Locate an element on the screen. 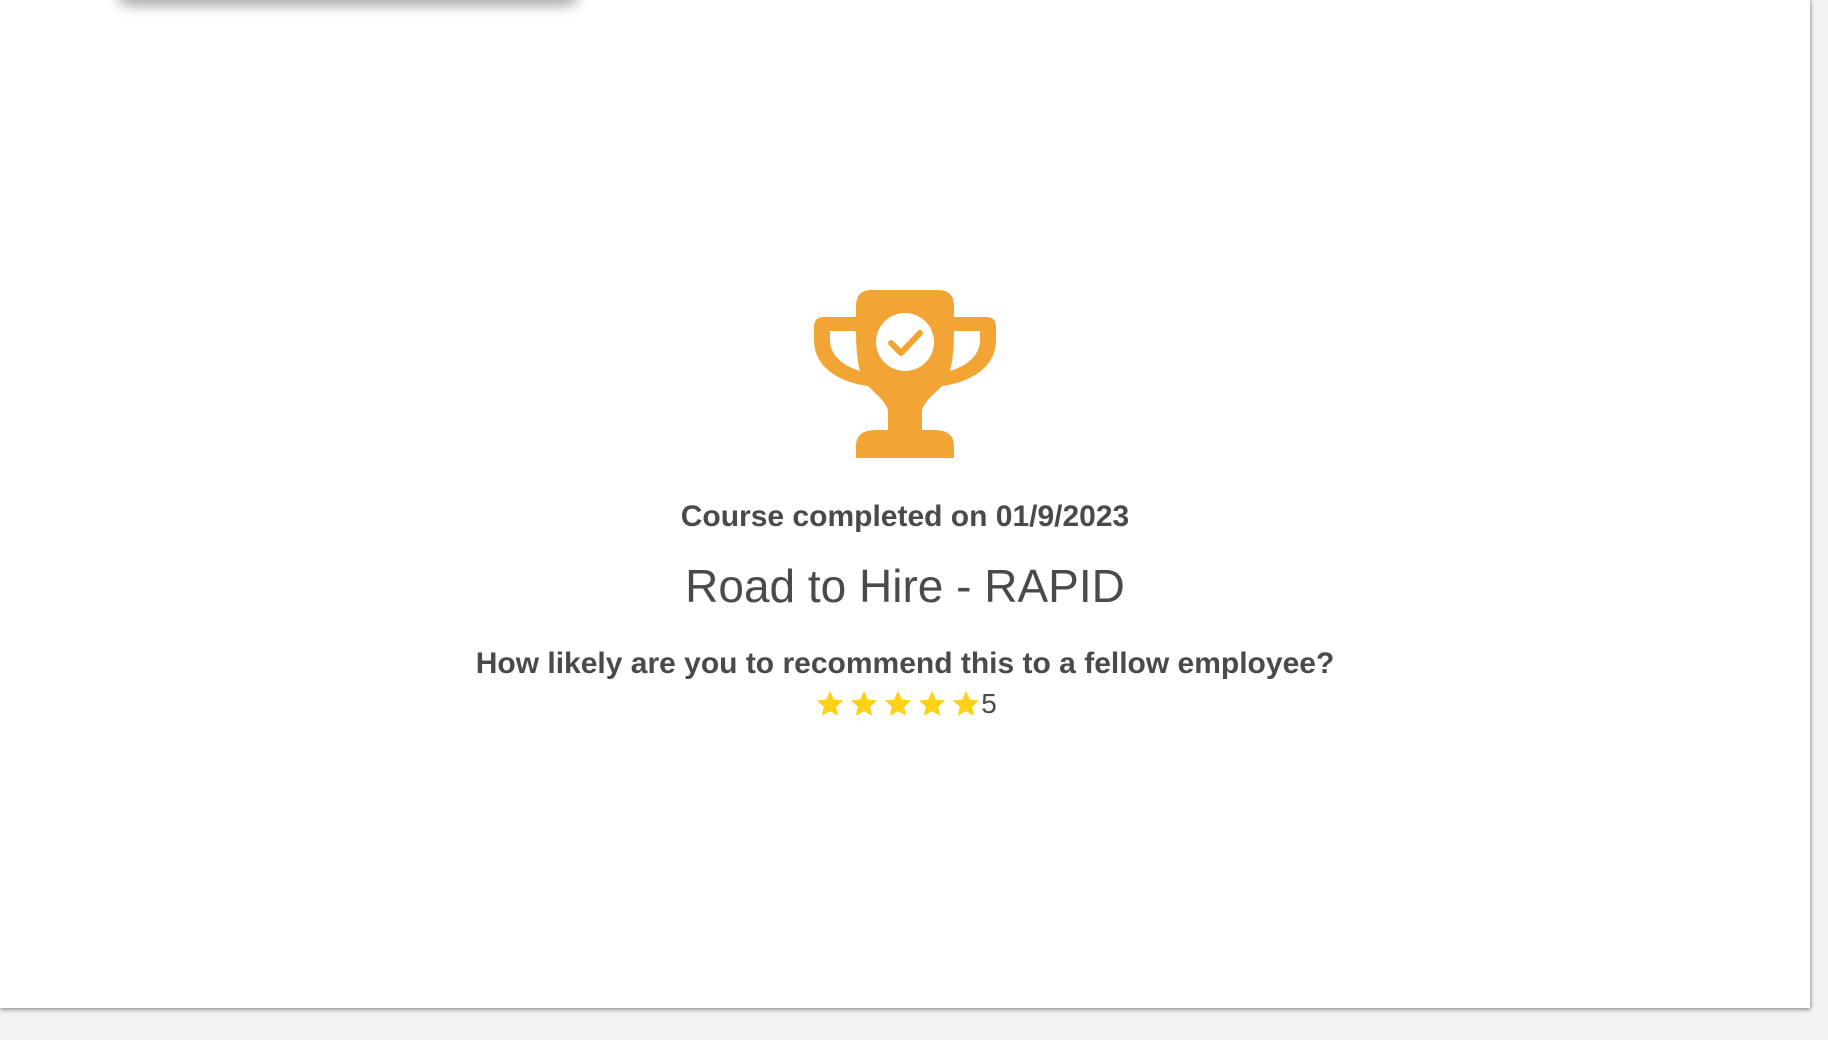 The image size is (1828, 1040). page-background is located at coordinates (914, 1024).